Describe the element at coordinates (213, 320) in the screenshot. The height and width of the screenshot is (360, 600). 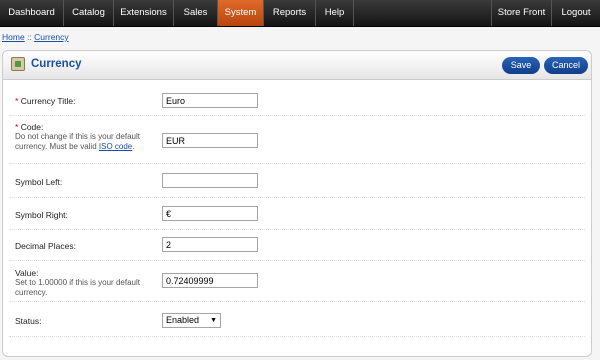
I see `chevron-down-icon: ▼` at that location.